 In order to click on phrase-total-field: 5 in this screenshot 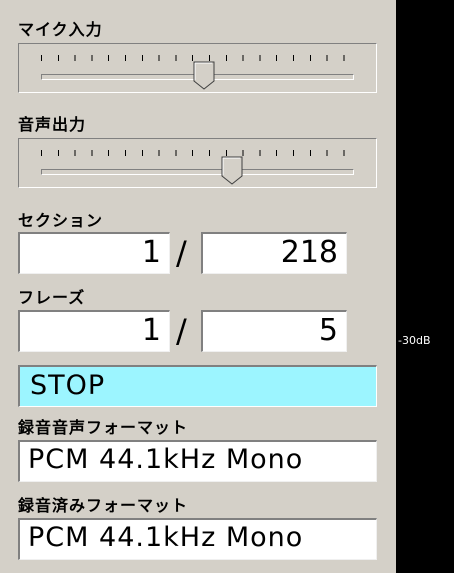, I will do `click(274, 331)`.